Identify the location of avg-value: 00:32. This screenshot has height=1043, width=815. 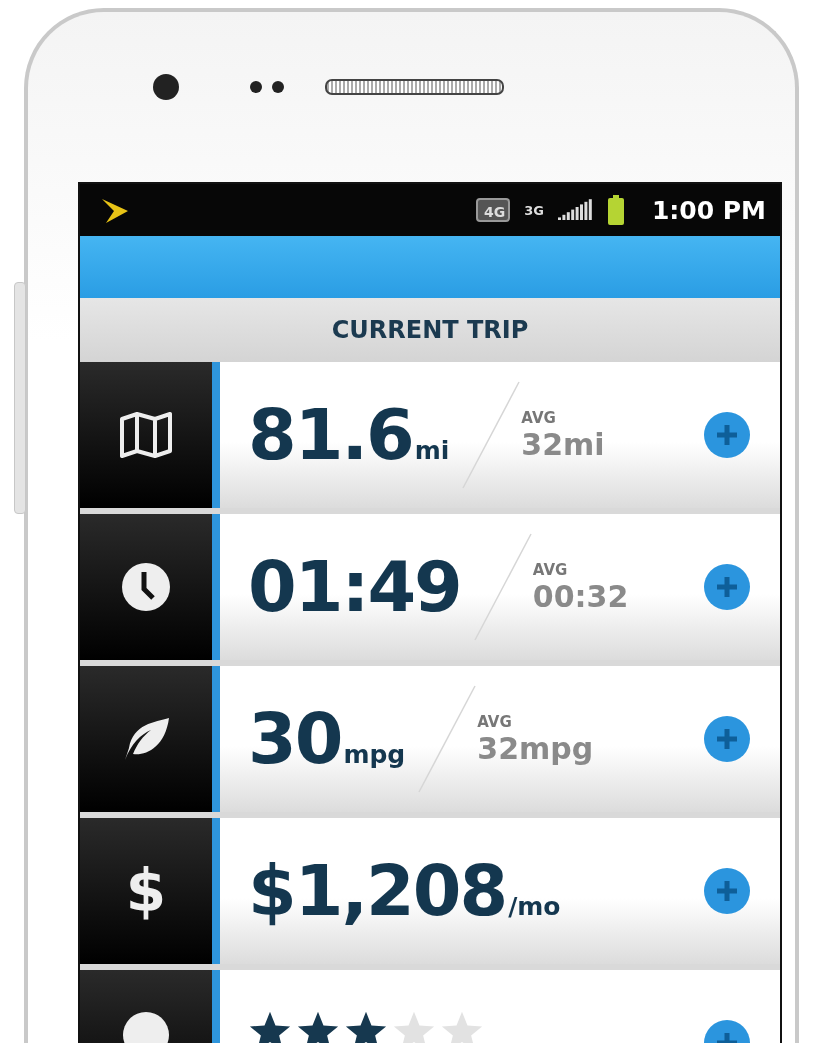
(580, 596).